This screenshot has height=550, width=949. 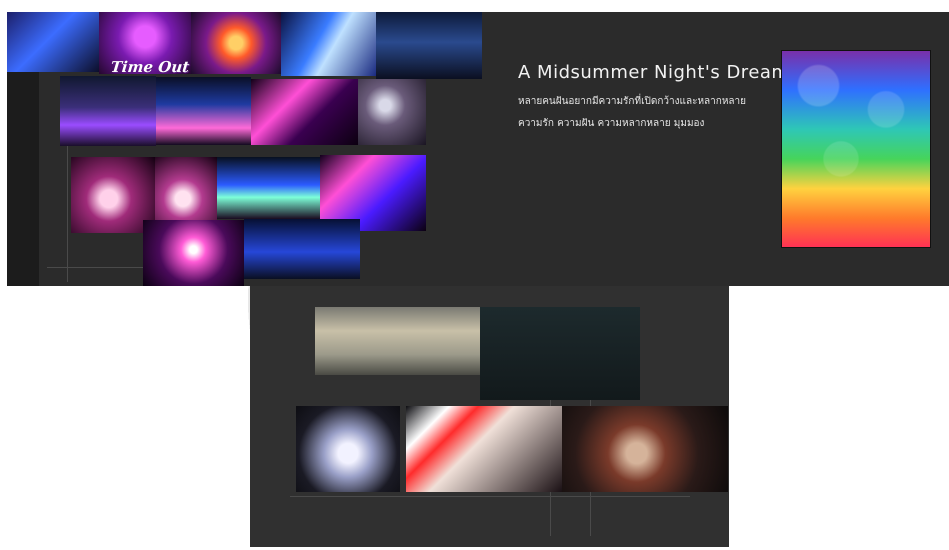 What do you see at coordinates (348, 449) in the screenshot?
I see `white-gown-dancer-photo` at bounding box center [348, 449].